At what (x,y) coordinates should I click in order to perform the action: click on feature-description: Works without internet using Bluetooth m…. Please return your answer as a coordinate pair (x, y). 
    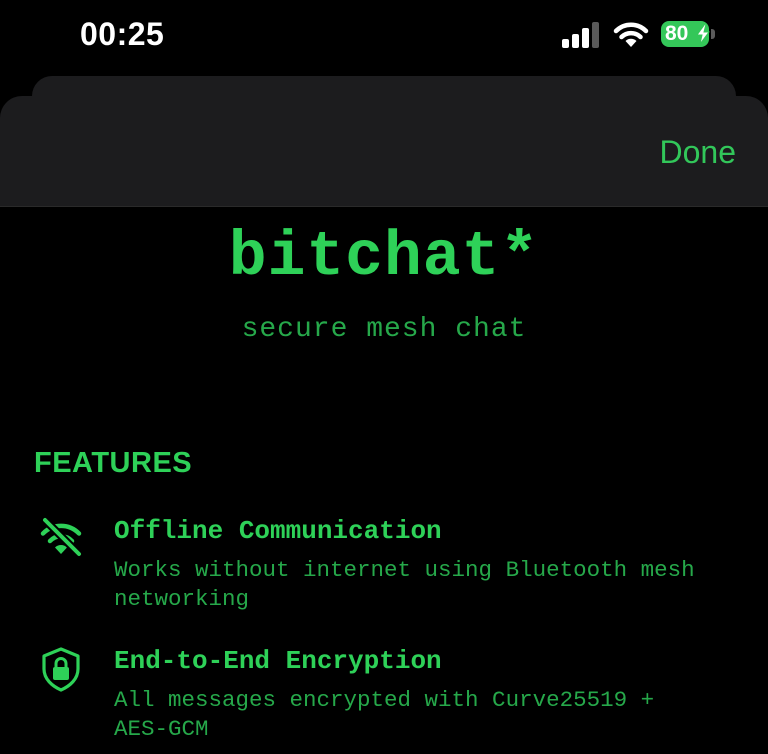
    Looking at the image, I should click on (404, 584).